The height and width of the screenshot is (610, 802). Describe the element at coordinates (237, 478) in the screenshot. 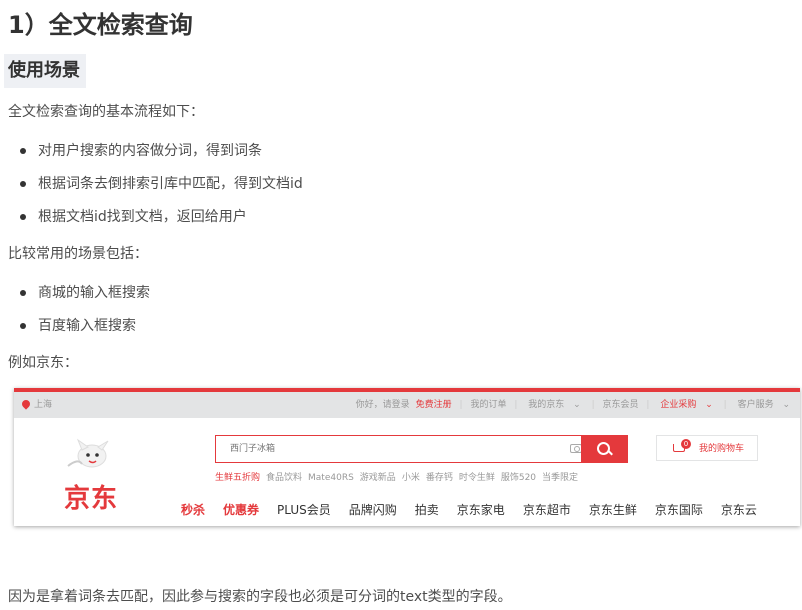

I see `hot-keyword: 生鲜五折购` at that location.